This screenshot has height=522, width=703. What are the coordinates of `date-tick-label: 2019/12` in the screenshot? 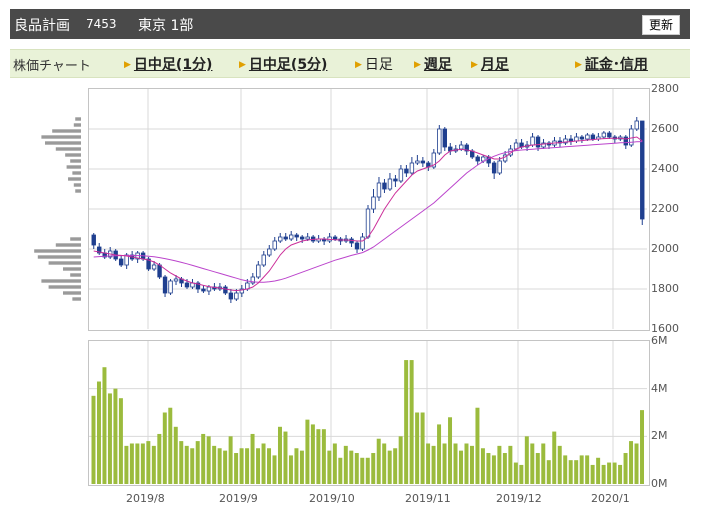 It's located at (519, 498).